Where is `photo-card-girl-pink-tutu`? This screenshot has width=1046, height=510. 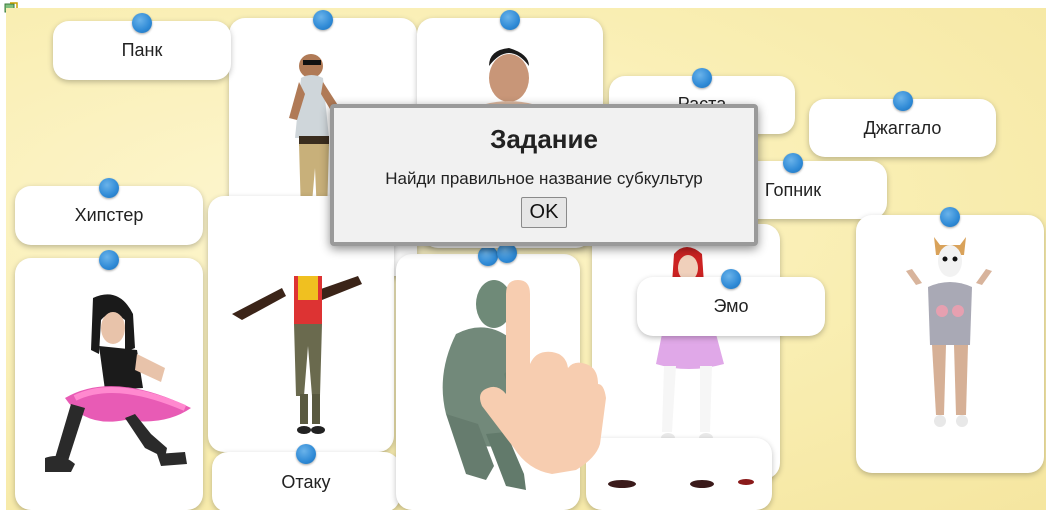 photo-card-girl-pink-tutu is located at coordinates (109, 380).